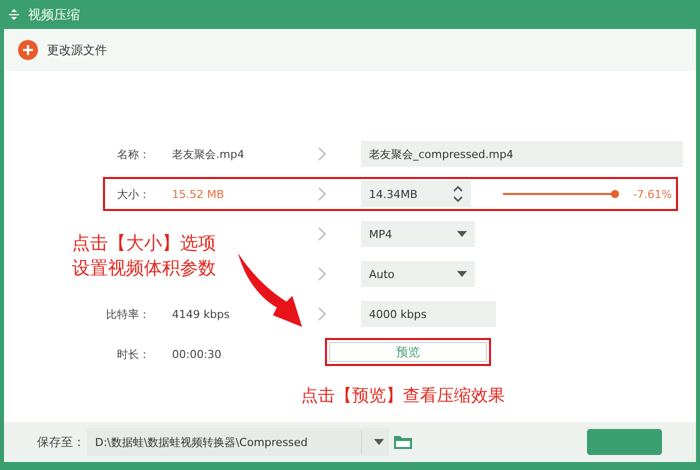 Image resolution: width=700 pixels, height=470 pixels. Describe the element at coordinates (54, 15) in the screenshot. I see `window-title: 视频压缩` at that location.